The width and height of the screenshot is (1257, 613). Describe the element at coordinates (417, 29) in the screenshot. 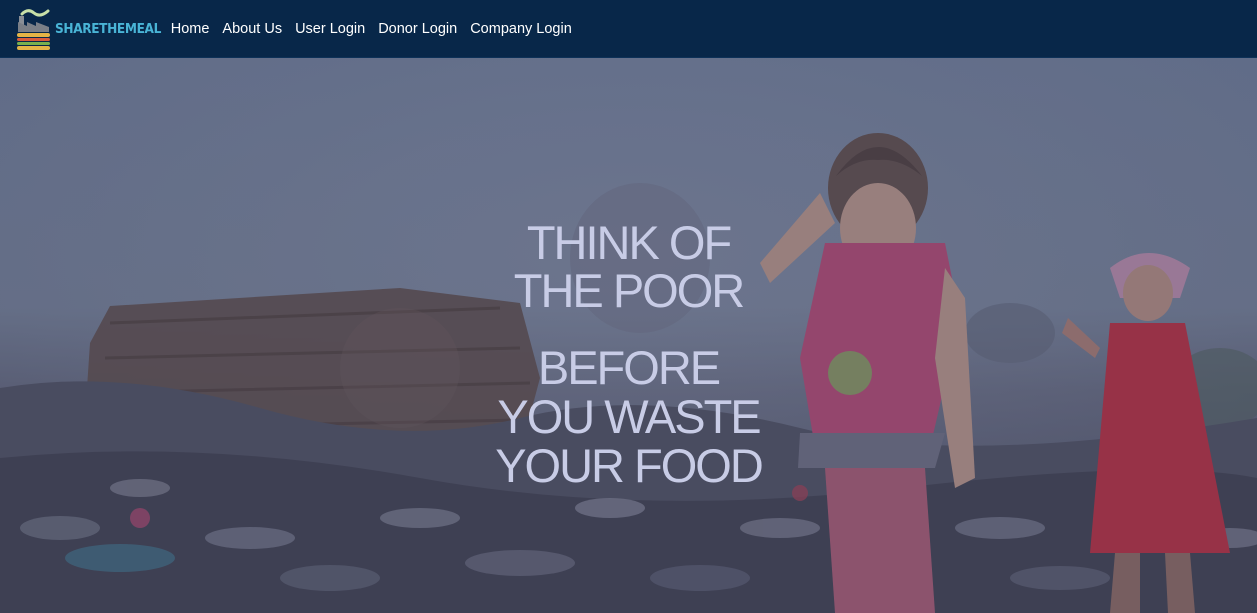

I see `nav-donor-login: Donor Login` at that location.